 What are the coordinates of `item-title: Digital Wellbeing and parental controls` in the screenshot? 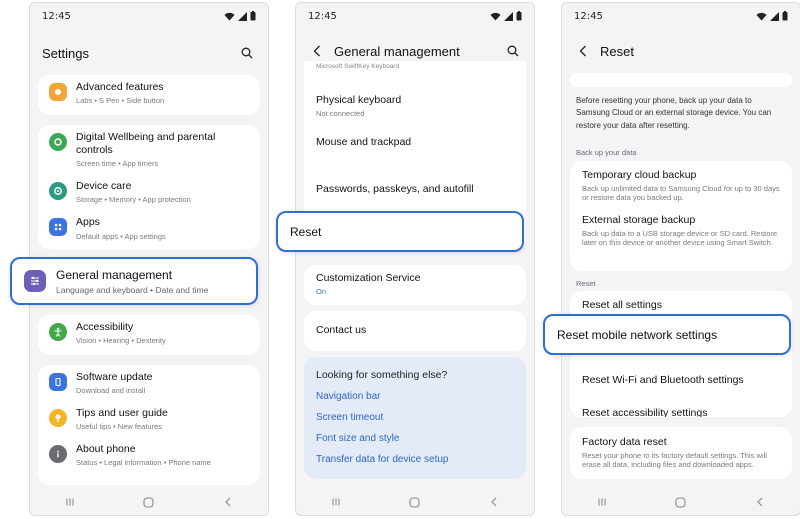 It's located at (146, 144).